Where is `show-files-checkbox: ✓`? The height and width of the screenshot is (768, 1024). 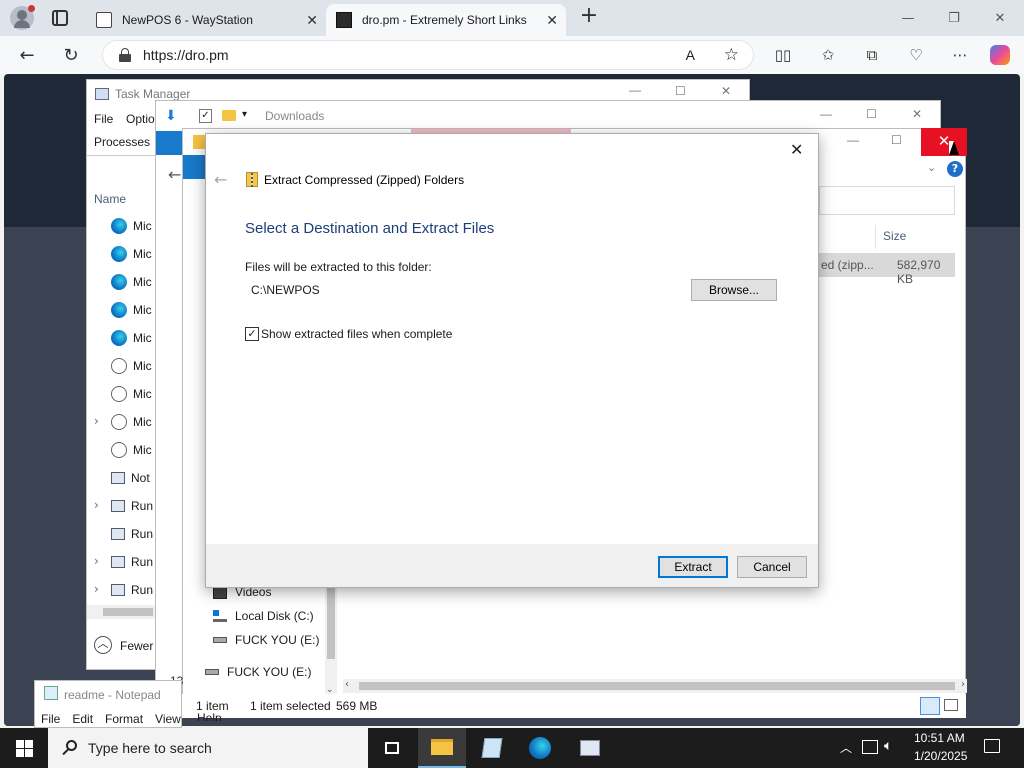 show-files-checkbox: ✓ is located at coordinates (252, 334).